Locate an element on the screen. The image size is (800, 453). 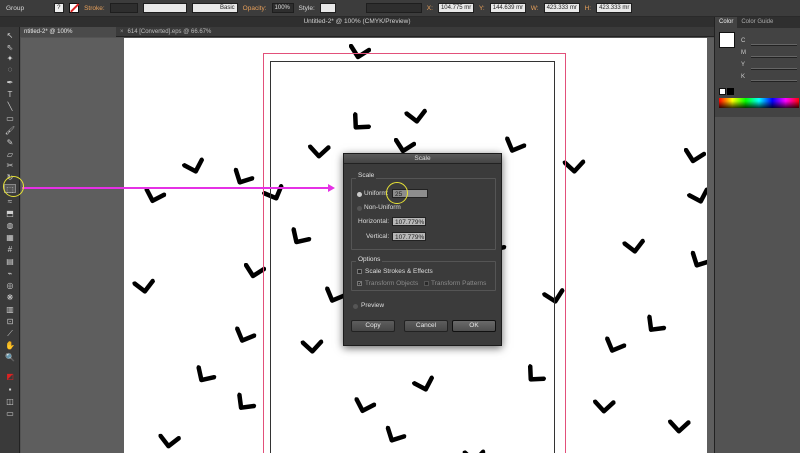
lasso-tool-icon: ◌ is located at coordinates (10, 69).